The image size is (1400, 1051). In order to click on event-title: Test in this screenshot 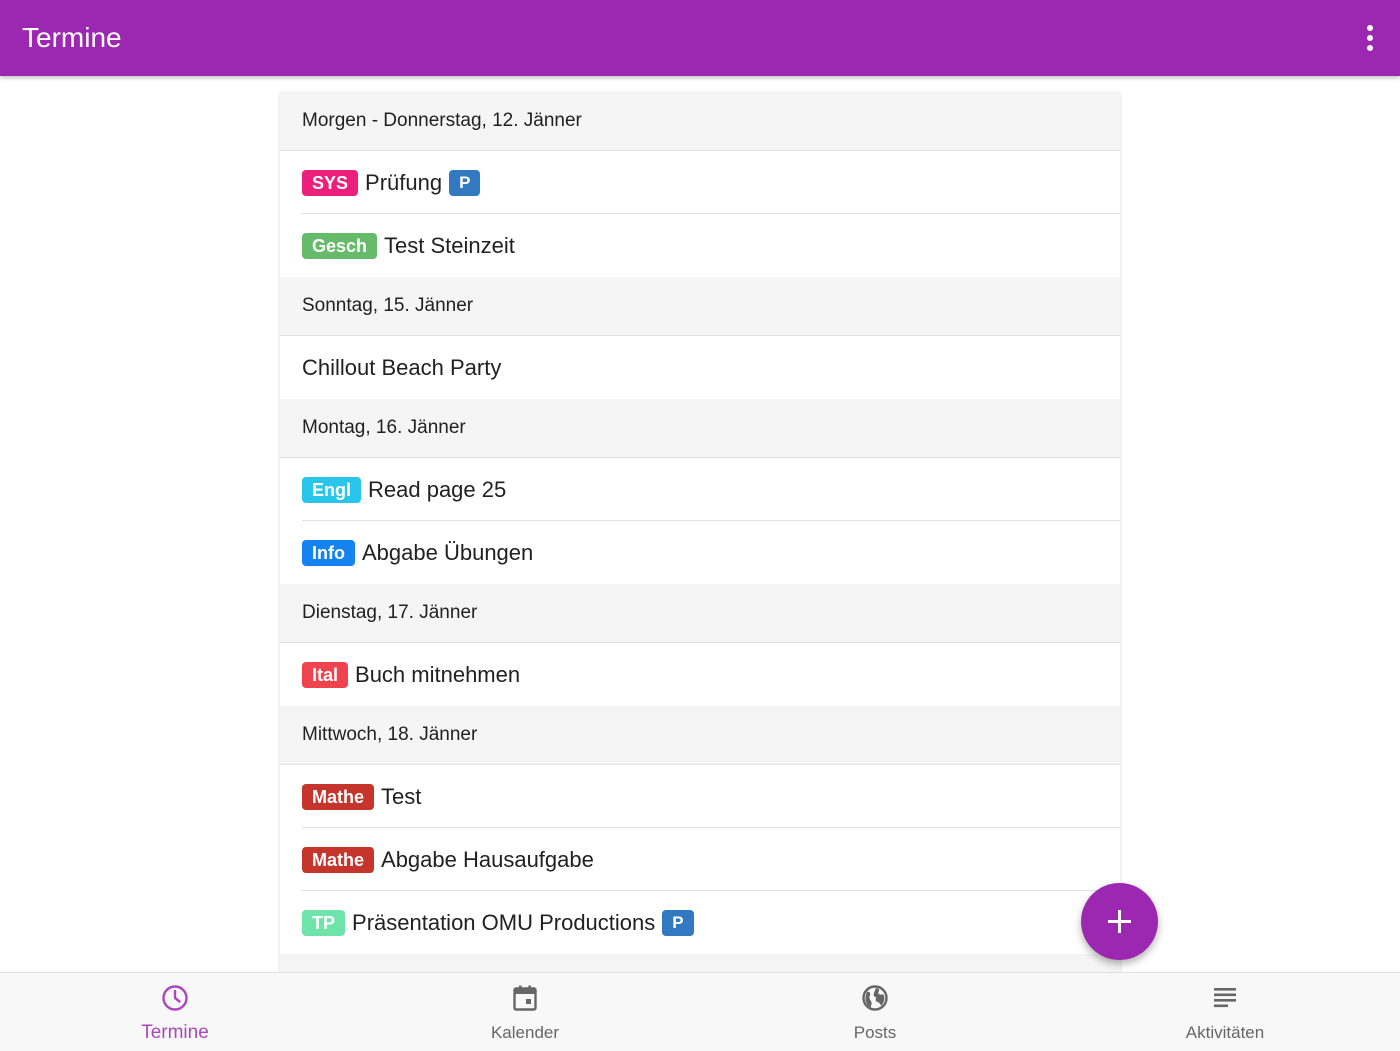, I will do `click(401, 796)`.